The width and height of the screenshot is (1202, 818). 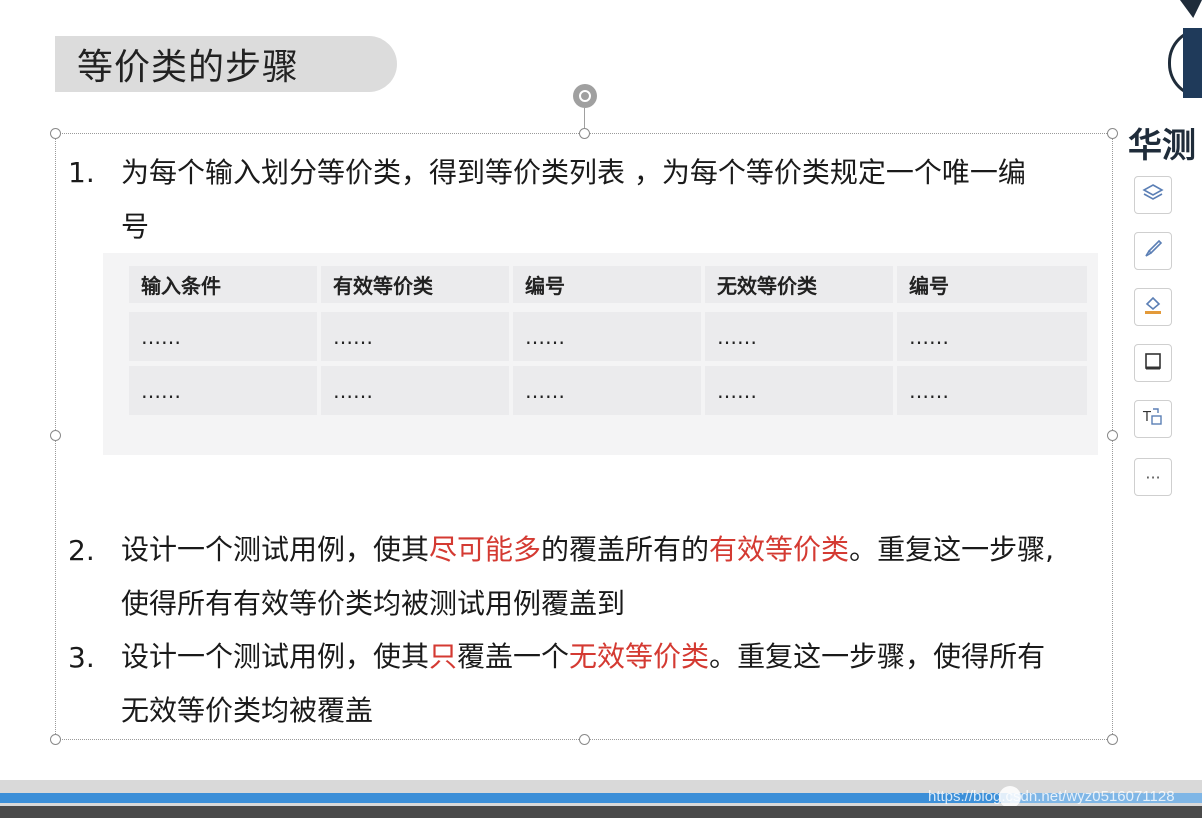 What do you see at coordinates (625, 549) in the screenshot?
I see `step-2-text-c: 的覆盖所有的` at bounding box center [625, 549].